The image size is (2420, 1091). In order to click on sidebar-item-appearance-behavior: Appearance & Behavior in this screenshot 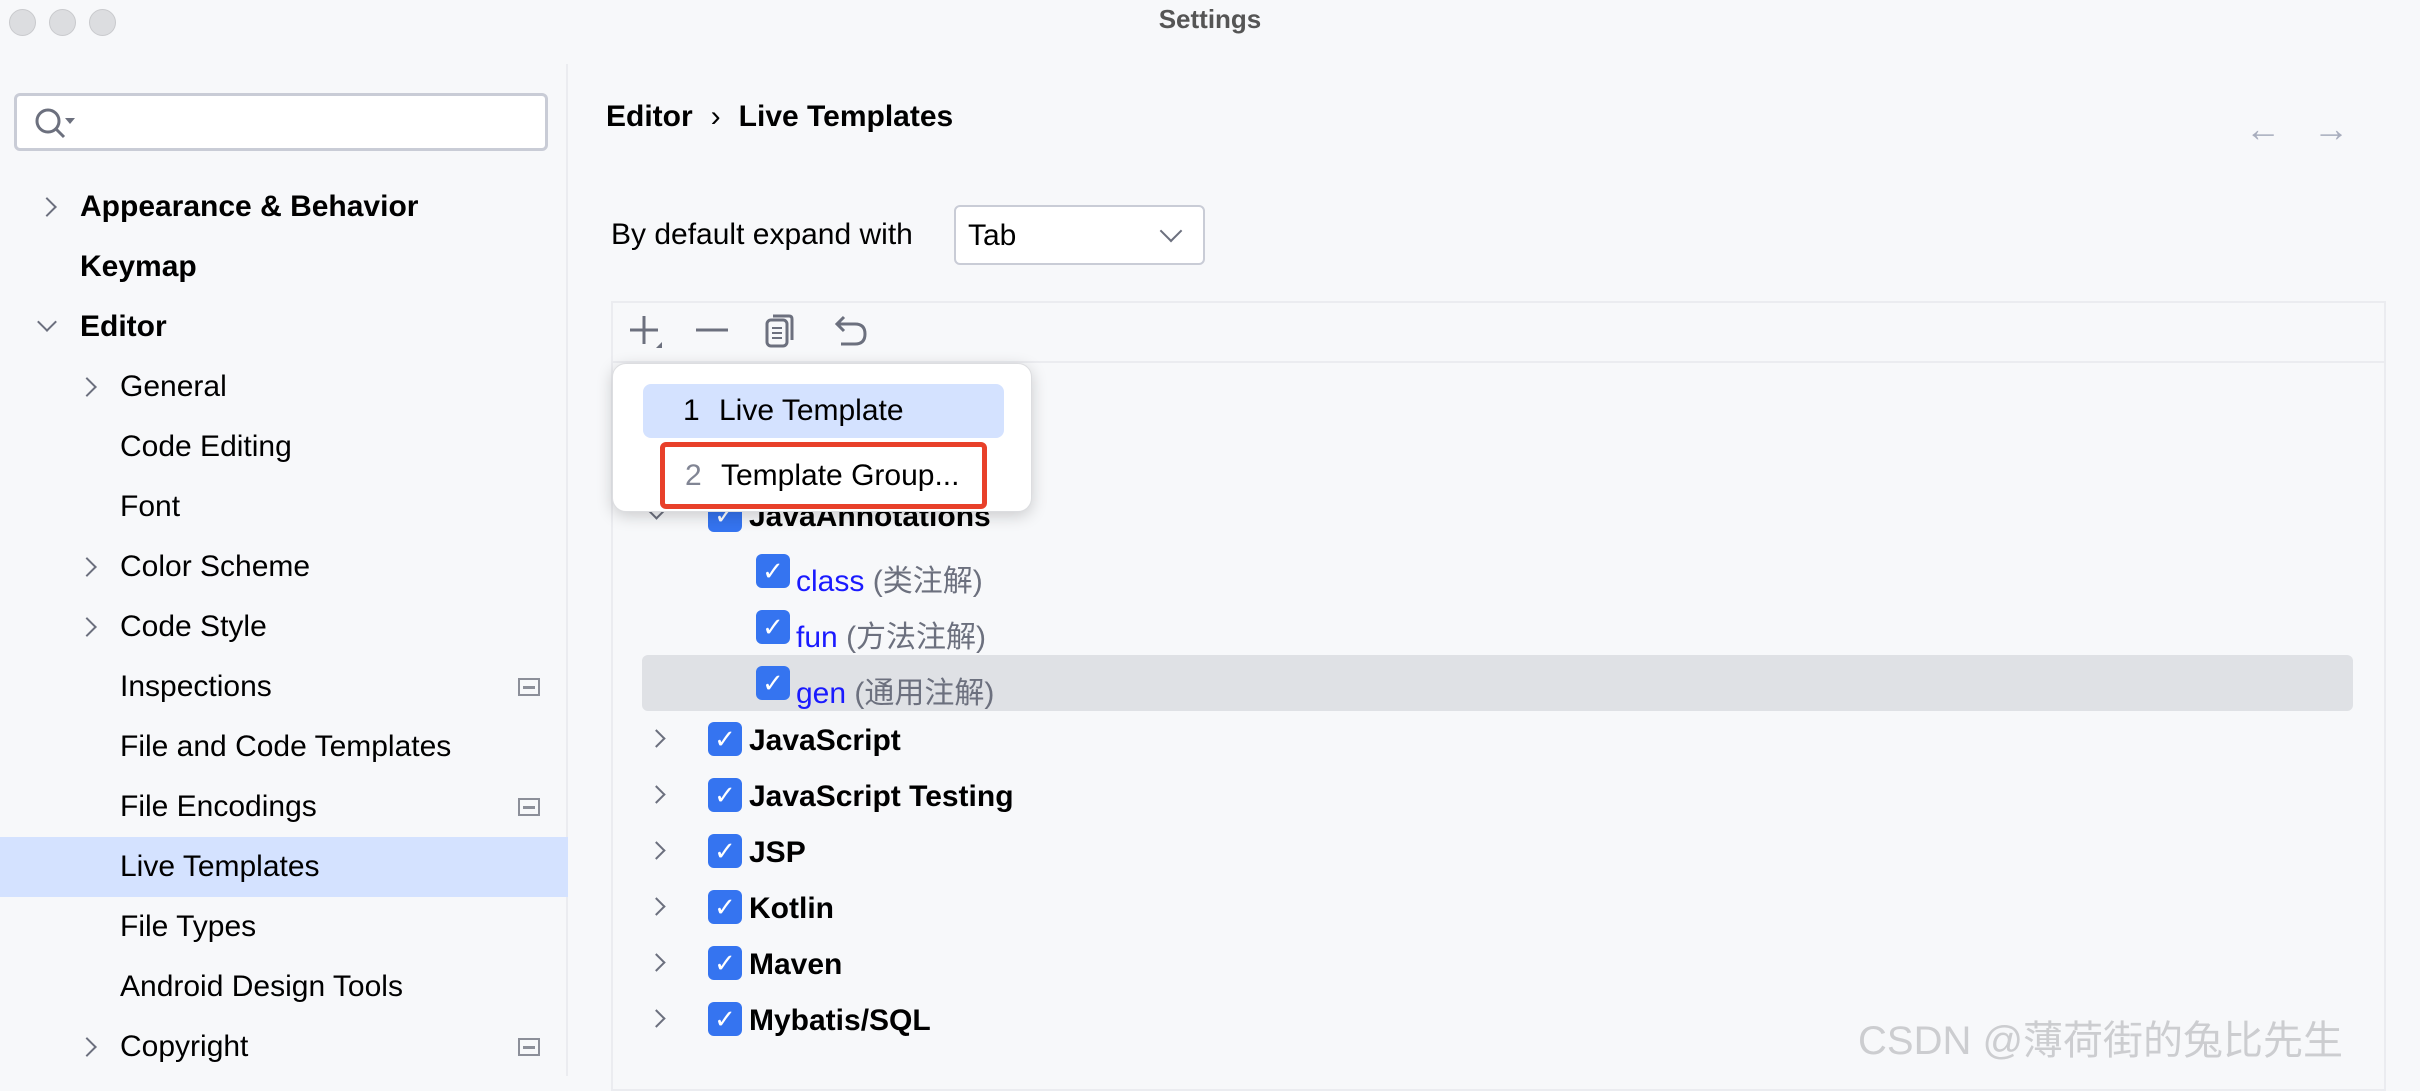, I will do `click(284, 207)`.